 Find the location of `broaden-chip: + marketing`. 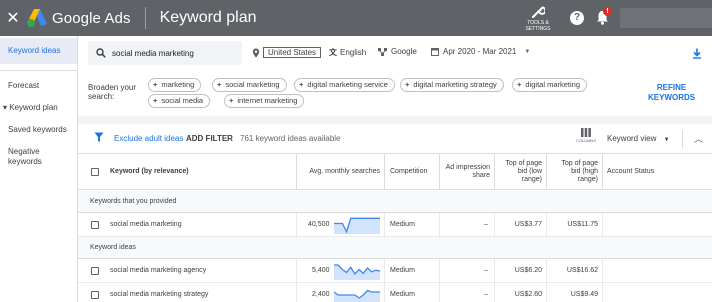

broaden-chip: + marketing is located at coordinates (175, 85).